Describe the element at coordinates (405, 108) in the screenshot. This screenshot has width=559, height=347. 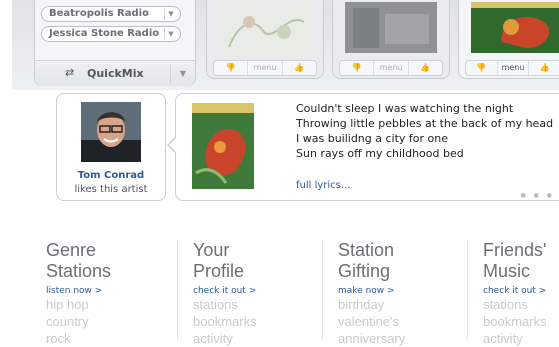
I see `lyric-line: Couldn't sleep I was watching the night` at that location.